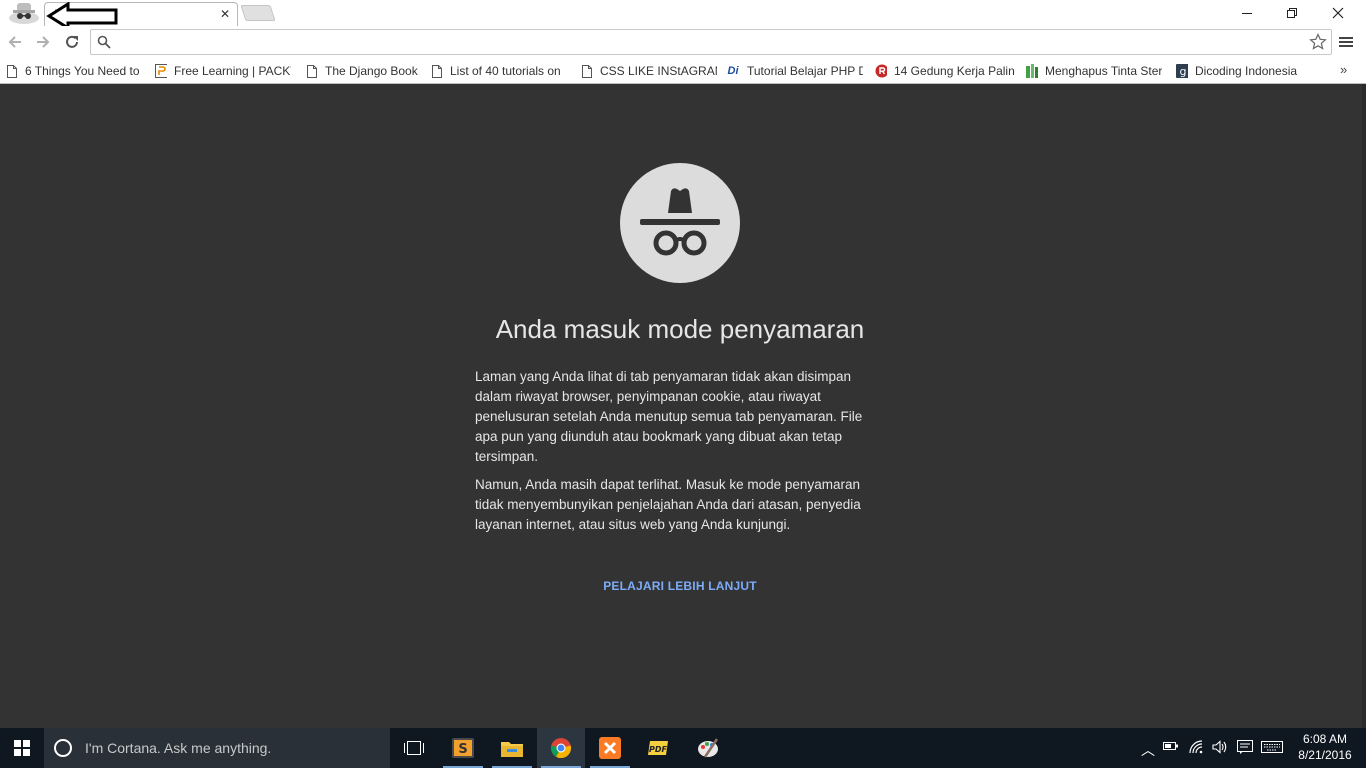 This screenshot has height=768, width=1366. I want to click on clock-date: 8/21/2016, so click(1325, 755).